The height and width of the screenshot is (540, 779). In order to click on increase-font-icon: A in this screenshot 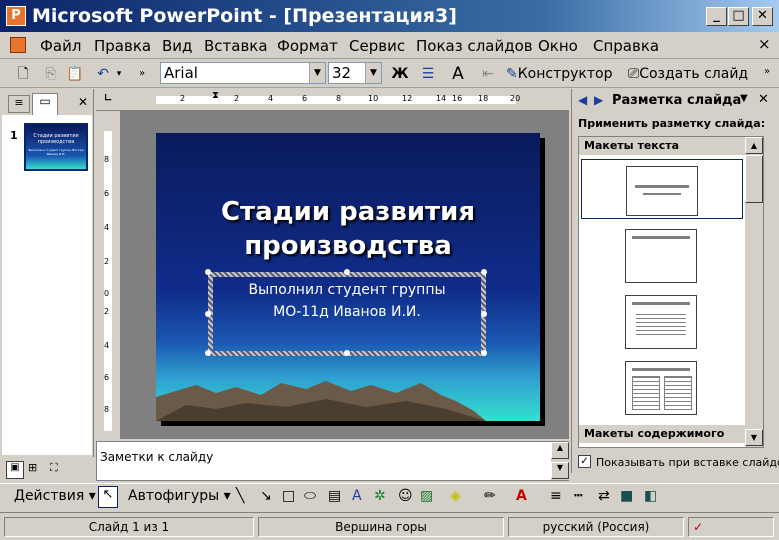, I will do `click(458, 74)`.